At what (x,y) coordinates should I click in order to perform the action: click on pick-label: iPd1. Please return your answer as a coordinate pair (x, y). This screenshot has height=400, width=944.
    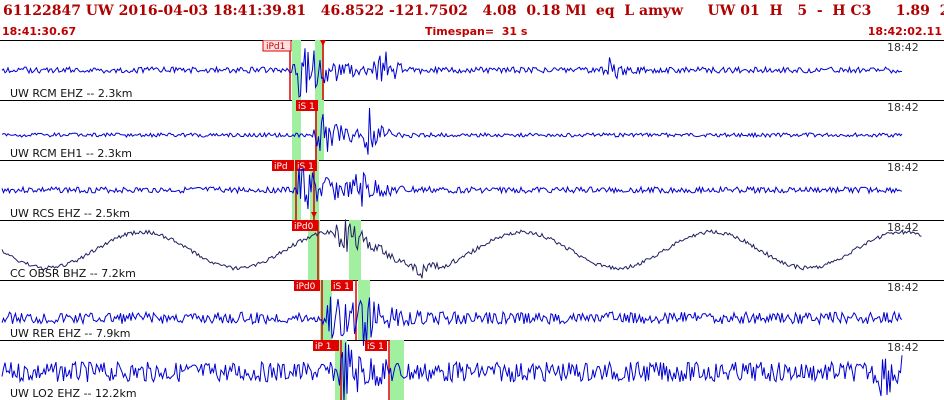
    Looking at the image, I should click on (275, 47).